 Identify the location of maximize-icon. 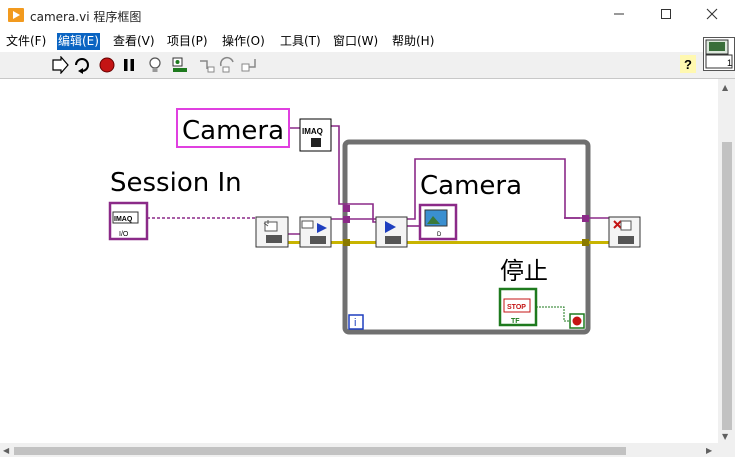
(666, 14).